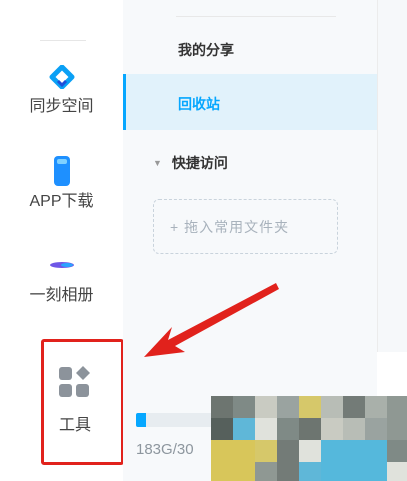 This screenshot has width=407, height=481. I want to click on nav-item-recycle-bin: 回收站, so click(250, 102).